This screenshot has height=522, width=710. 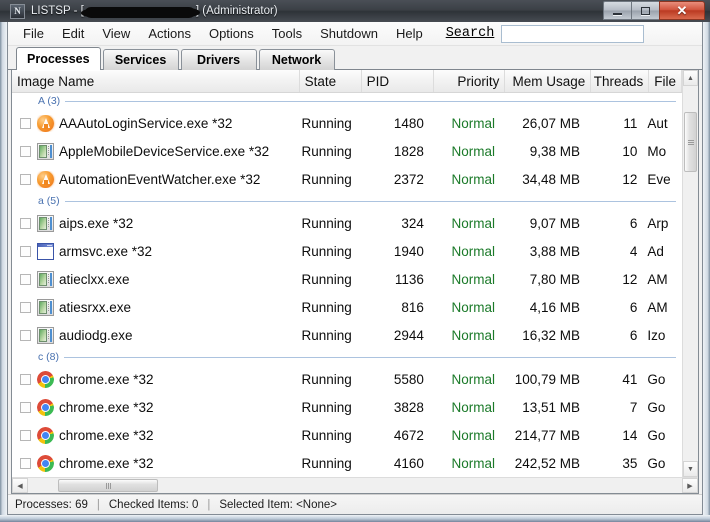 I want to click on process-name-label: aips.exe *32, so click(x=96, y=223).